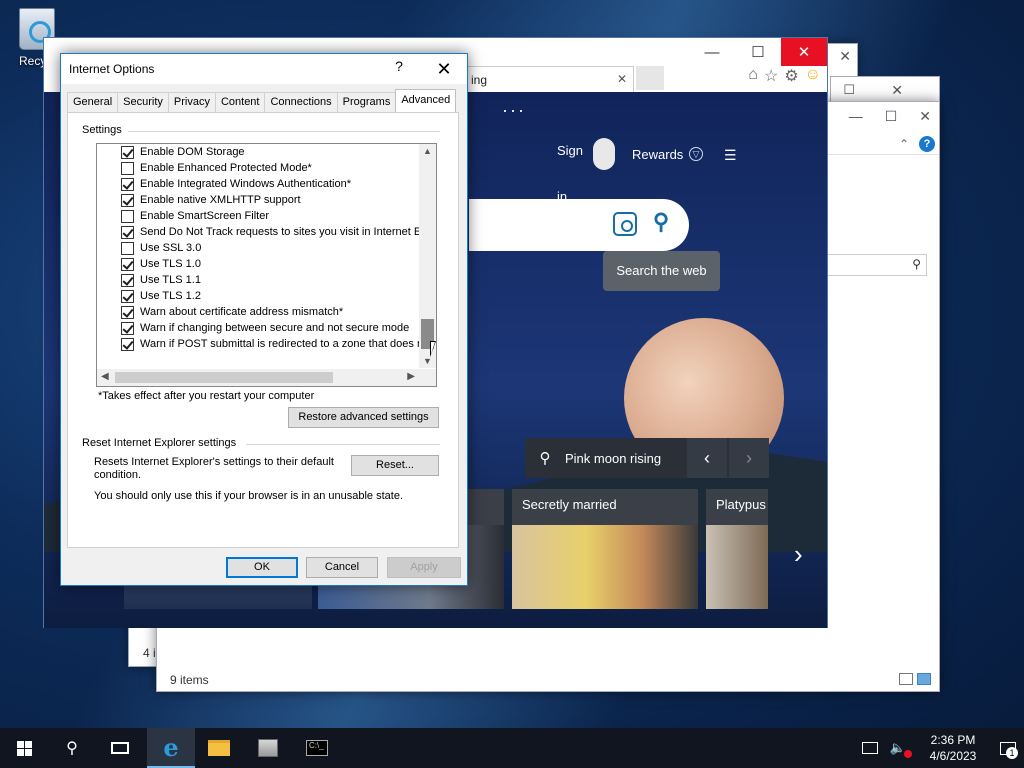 The image size is (1024, 768). I want to click on tab-privacy: Privacy, so click(191, 102).